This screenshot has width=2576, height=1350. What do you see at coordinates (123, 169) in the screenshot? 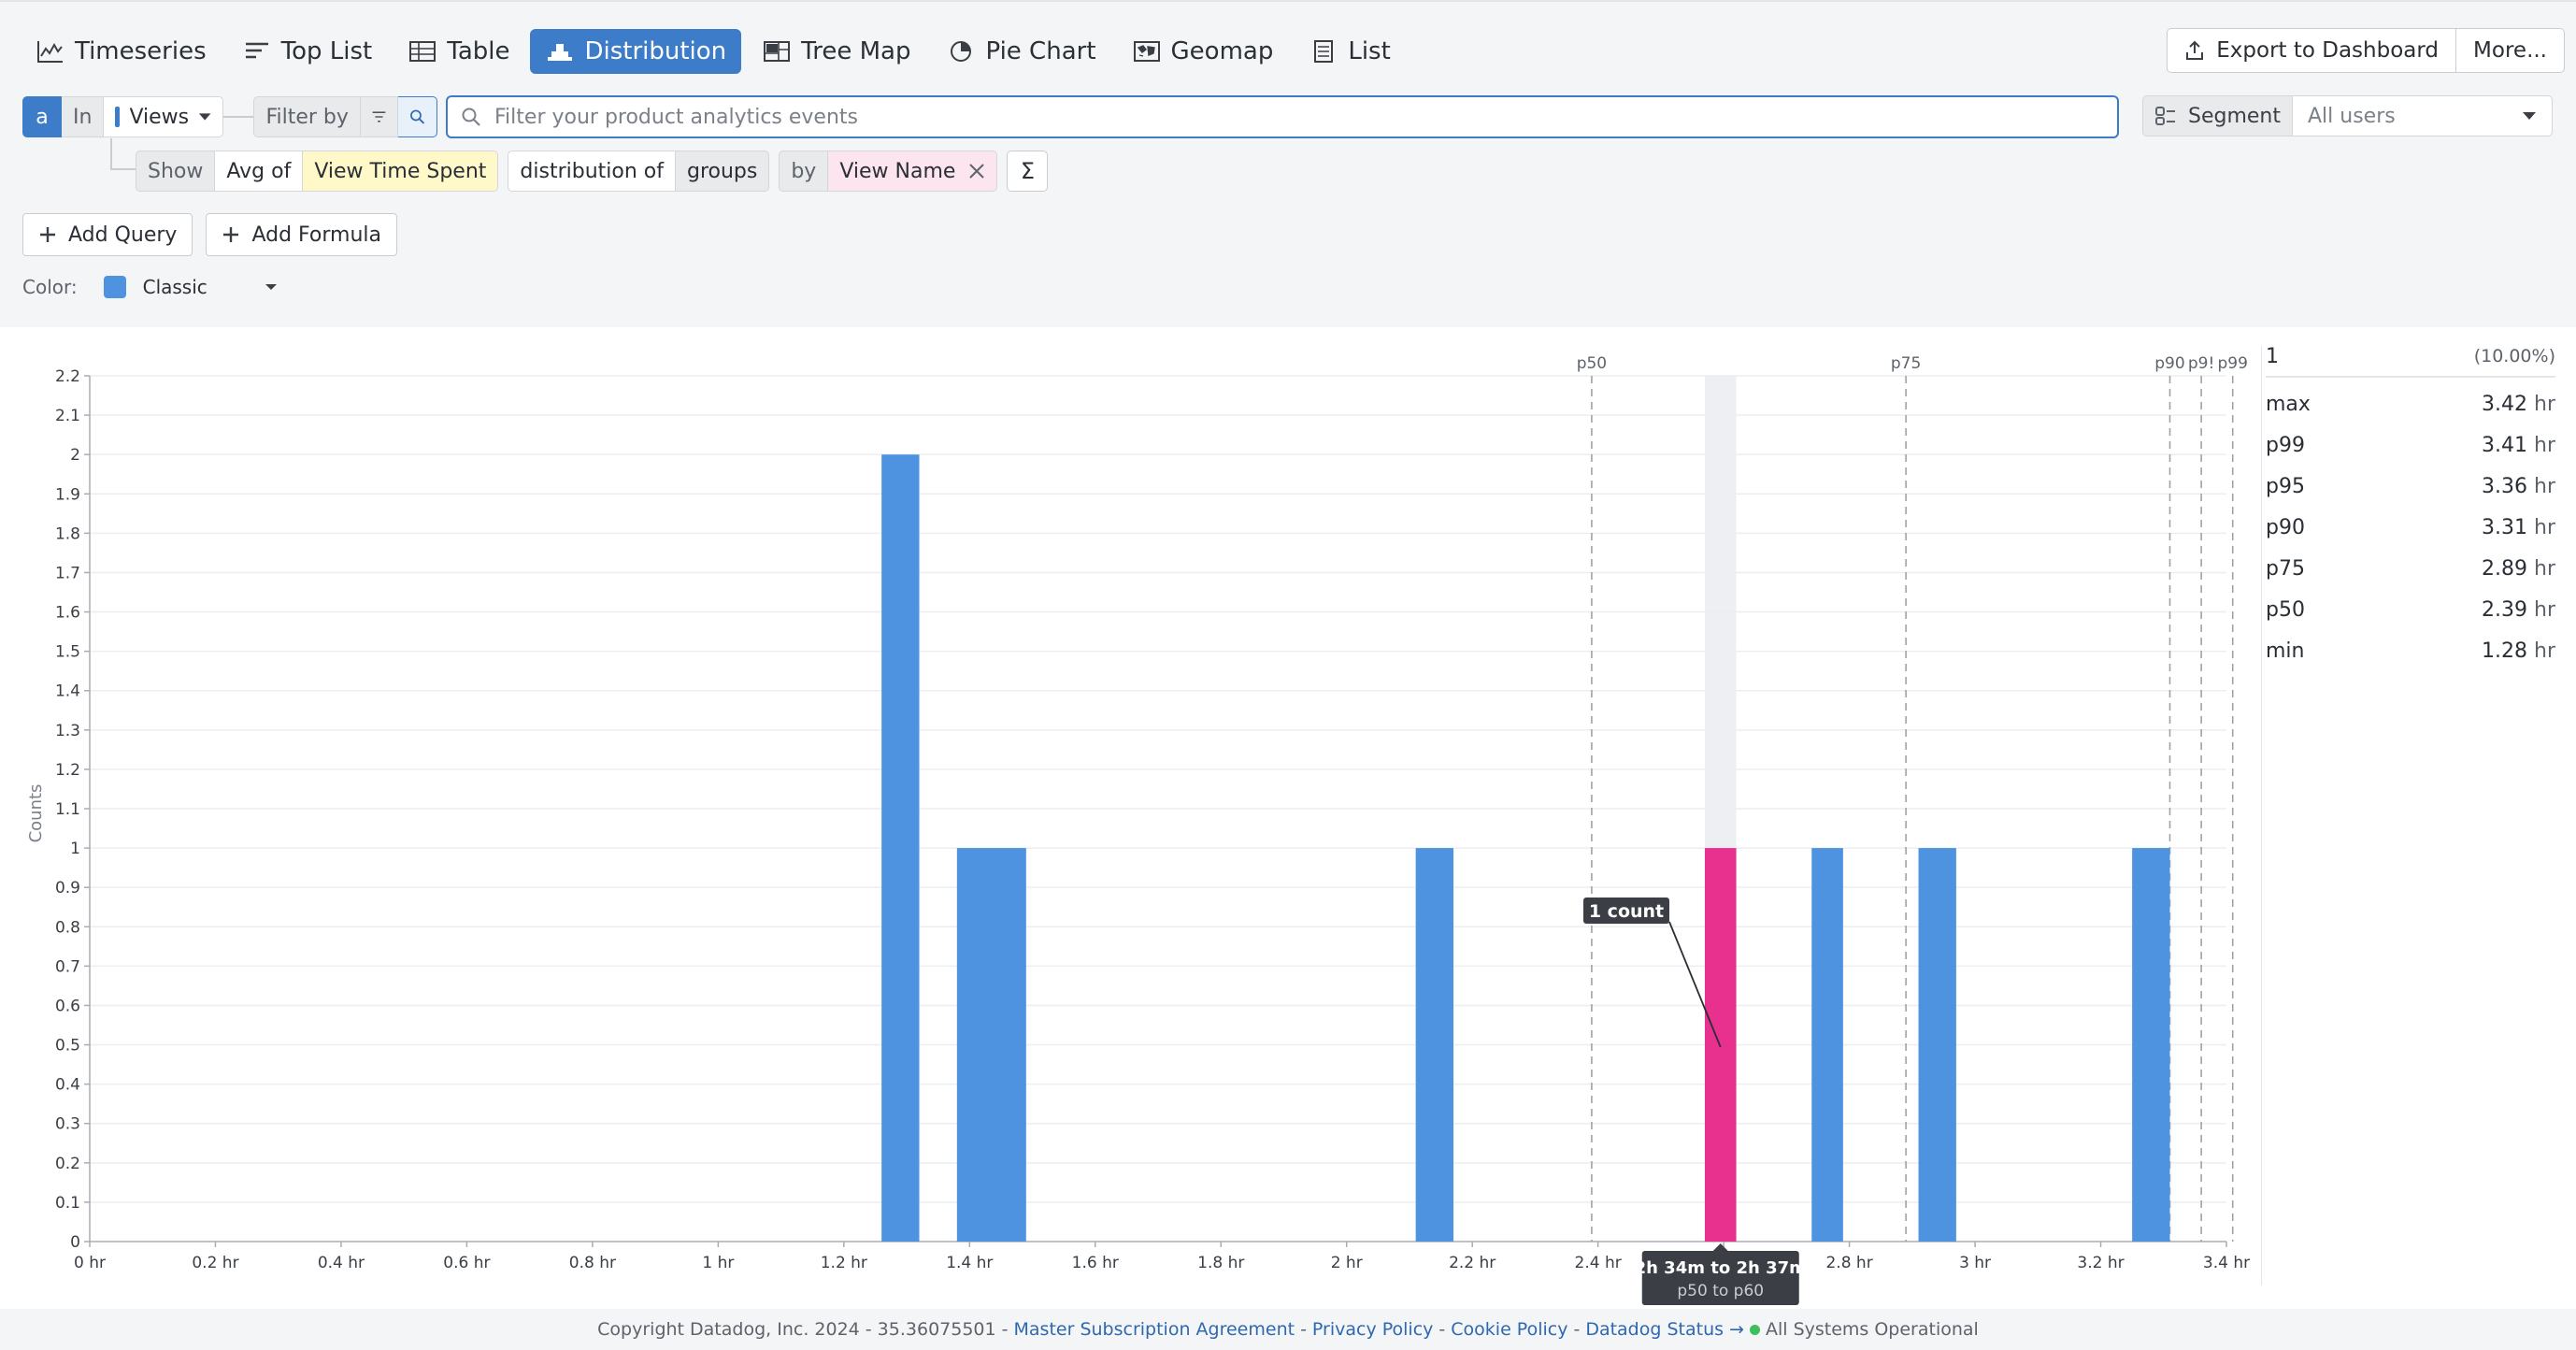
I see `connector-line` at bounding box center [123, 169].